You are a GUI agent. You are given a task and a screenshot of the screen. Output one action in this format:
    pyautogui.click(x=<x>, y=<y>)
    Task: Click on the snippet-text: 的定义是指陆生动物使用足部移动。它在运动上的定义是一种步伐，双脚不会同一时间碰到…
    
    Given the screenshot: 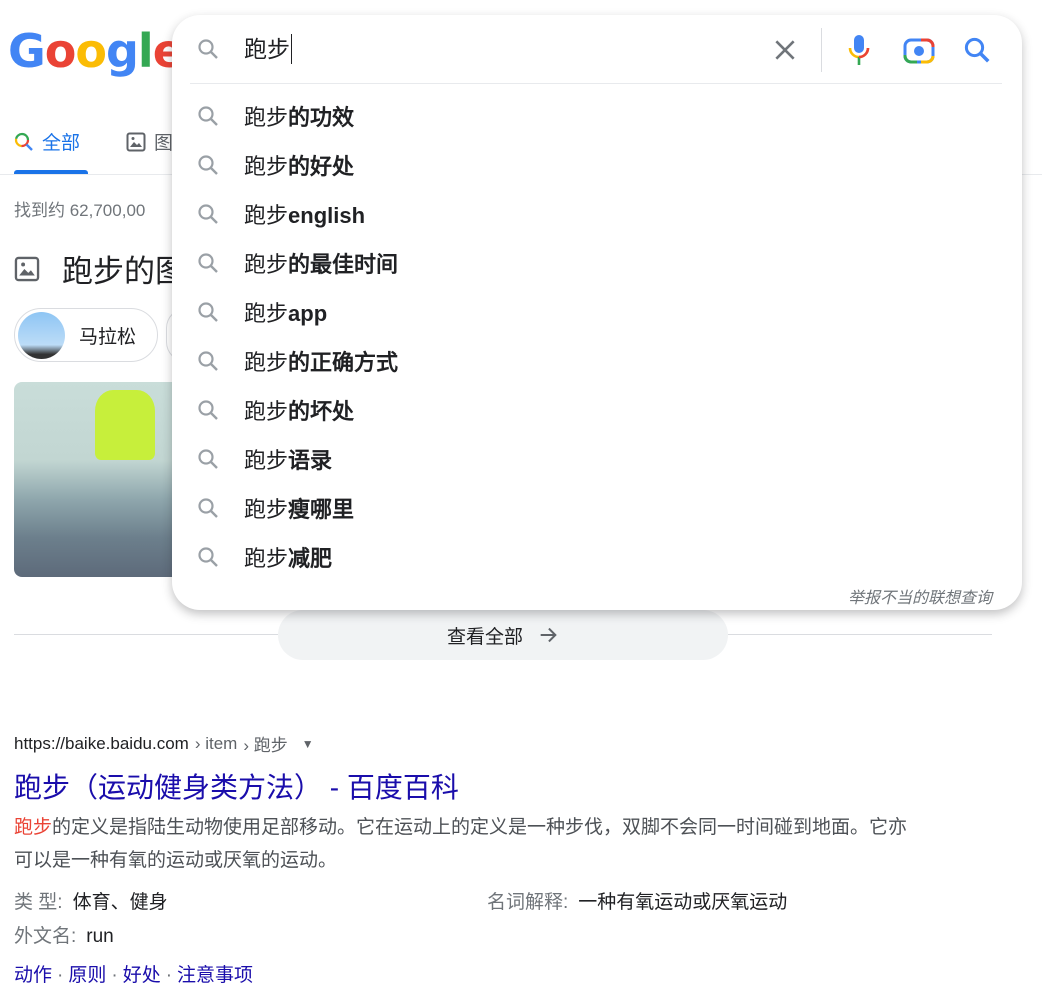 What is the action you would take?
    pyautogui.click(x=461, y=844)
    